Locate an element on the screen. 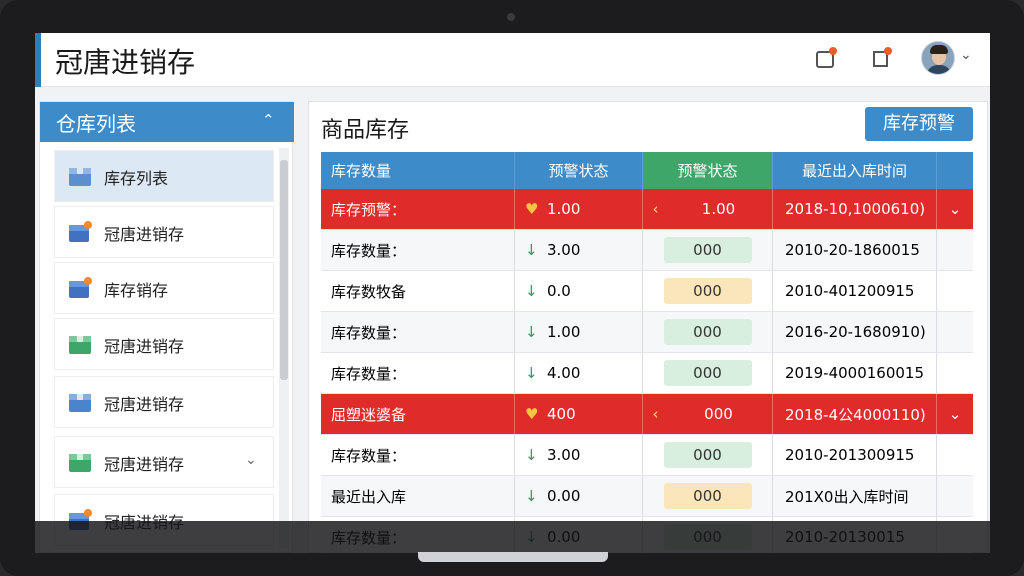  last-movement-time-cell: 2010-20-1860015 is located at coordinates (855, 250).